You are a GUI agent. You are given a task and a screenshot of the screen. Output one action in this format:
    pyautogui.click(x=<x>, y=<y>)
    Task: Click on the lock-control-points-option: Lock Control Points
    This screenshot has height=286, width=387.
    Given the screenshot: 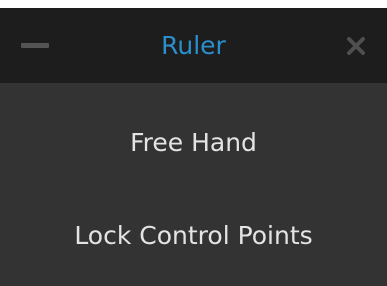 What is the action you would take?
    pyautogui.click(x=193, y=236)
    